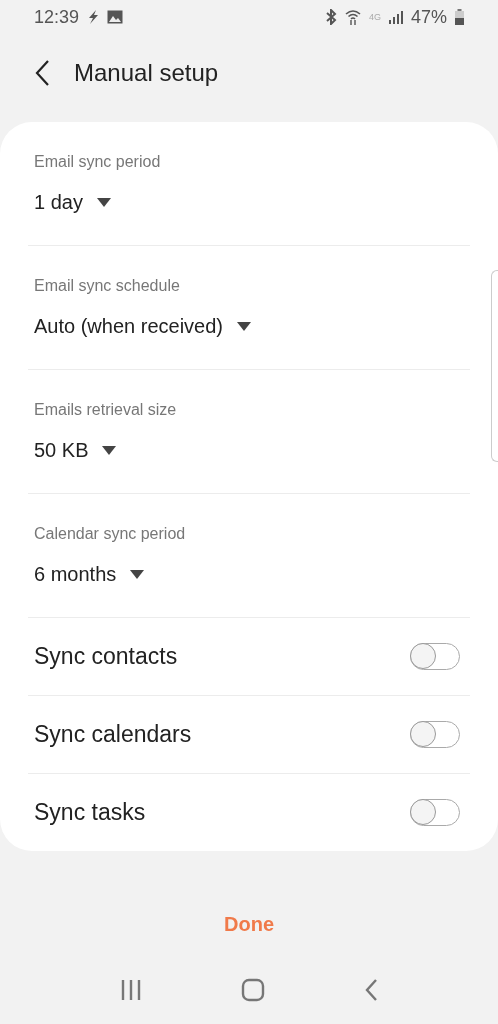 The image size is (498, 1024). Describe the element at coordinates (93, 17) in the screenshot. I see `flash-icon` at that location.